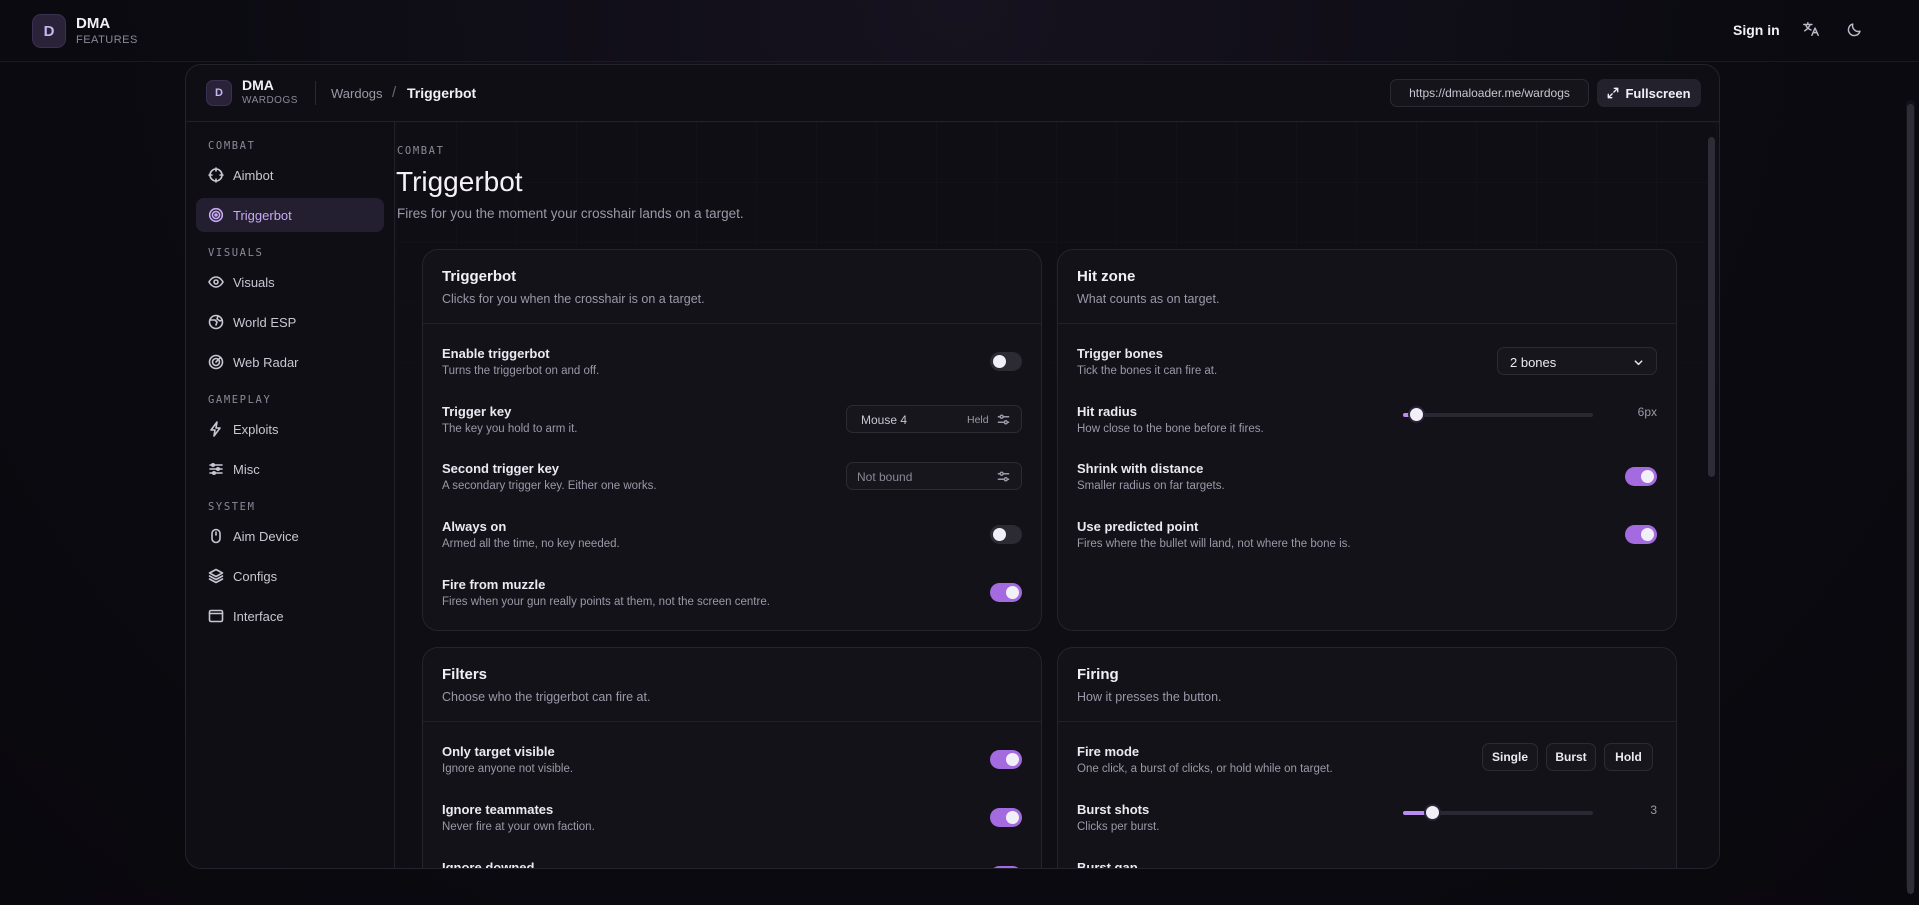 This screenshot has height=905, width=1919. Describe the element at coordinates (1498, 414) in the screenshot. I see `hit-radius-slider` at that location.